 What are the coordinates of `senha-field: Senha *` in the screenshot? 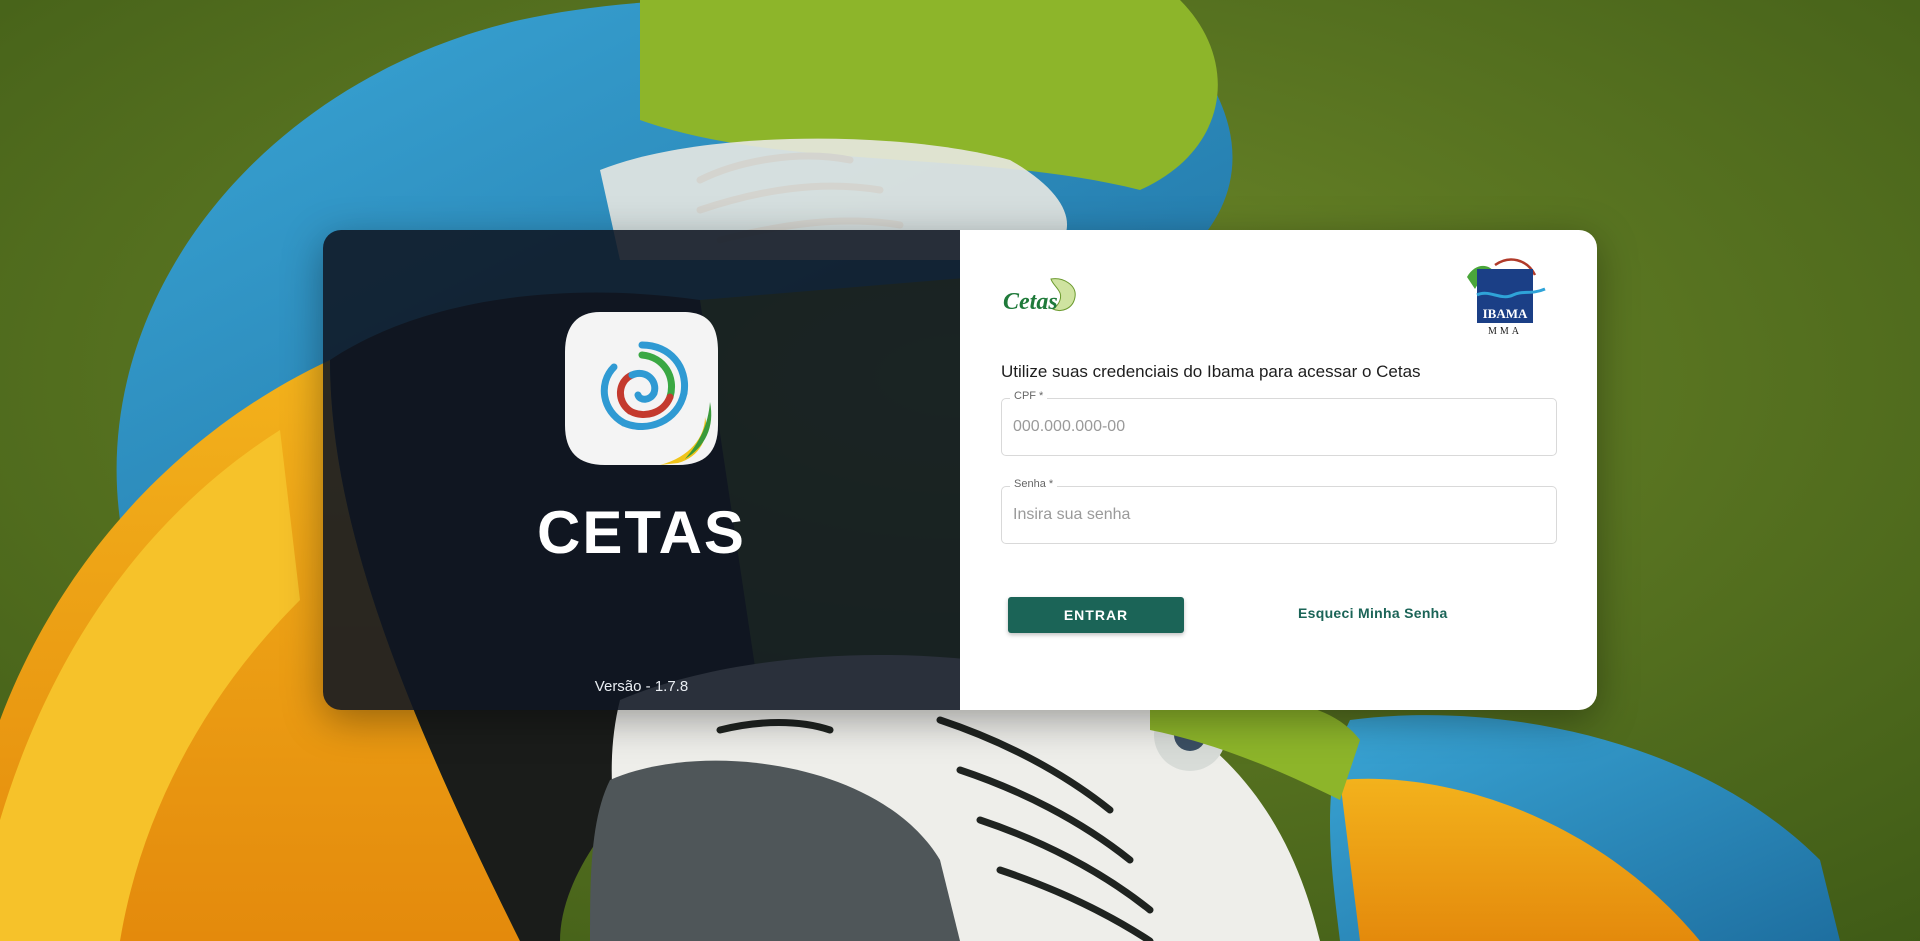 It's located at (1279, 511).